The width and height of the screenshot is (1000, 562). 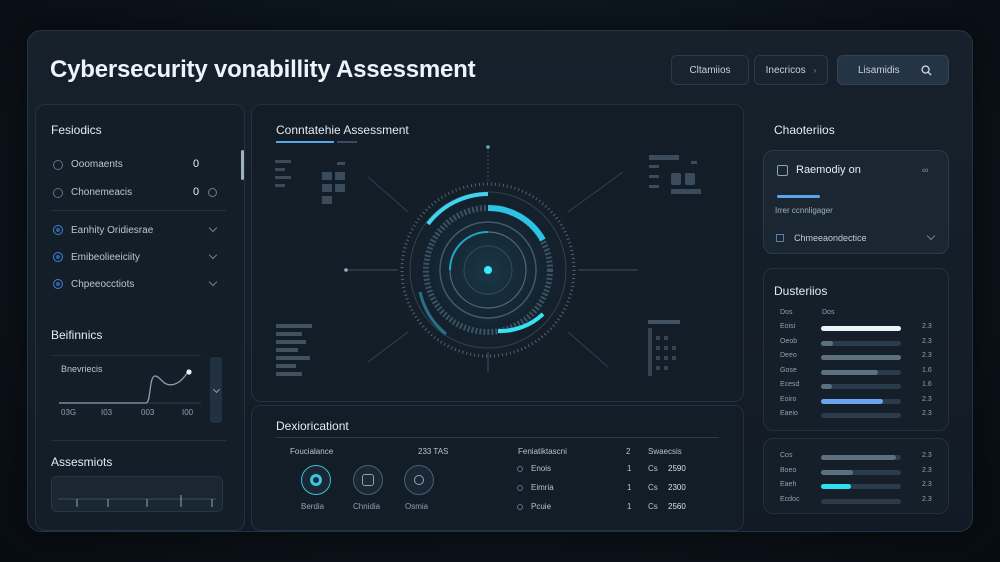 I want to click on dist-row-label: Gose, so click(x=788, y=370).